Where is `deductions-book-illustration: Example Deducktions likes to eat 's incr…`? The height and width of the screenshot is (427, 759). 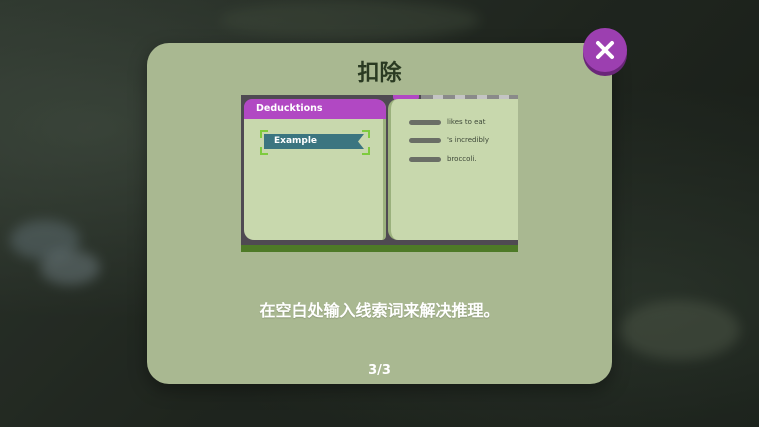
deductions-book-illustration: Example Deducktions likes to eat 's incr… is located at coordinates (379, 173).